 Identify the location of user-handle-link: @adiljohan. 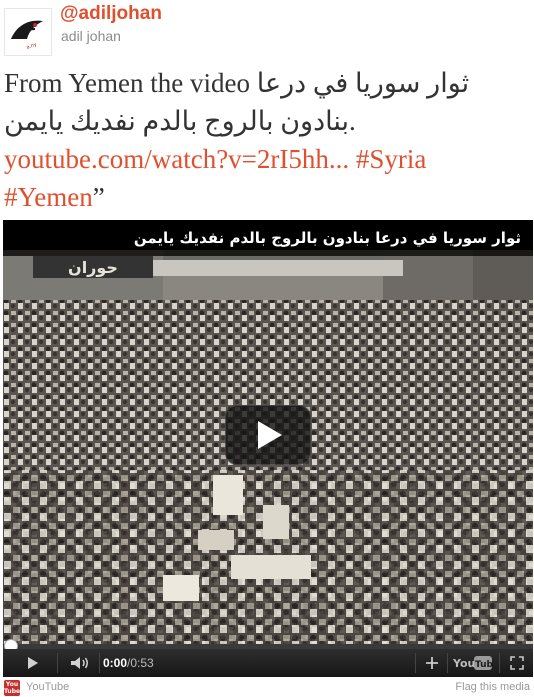
(111, 14).